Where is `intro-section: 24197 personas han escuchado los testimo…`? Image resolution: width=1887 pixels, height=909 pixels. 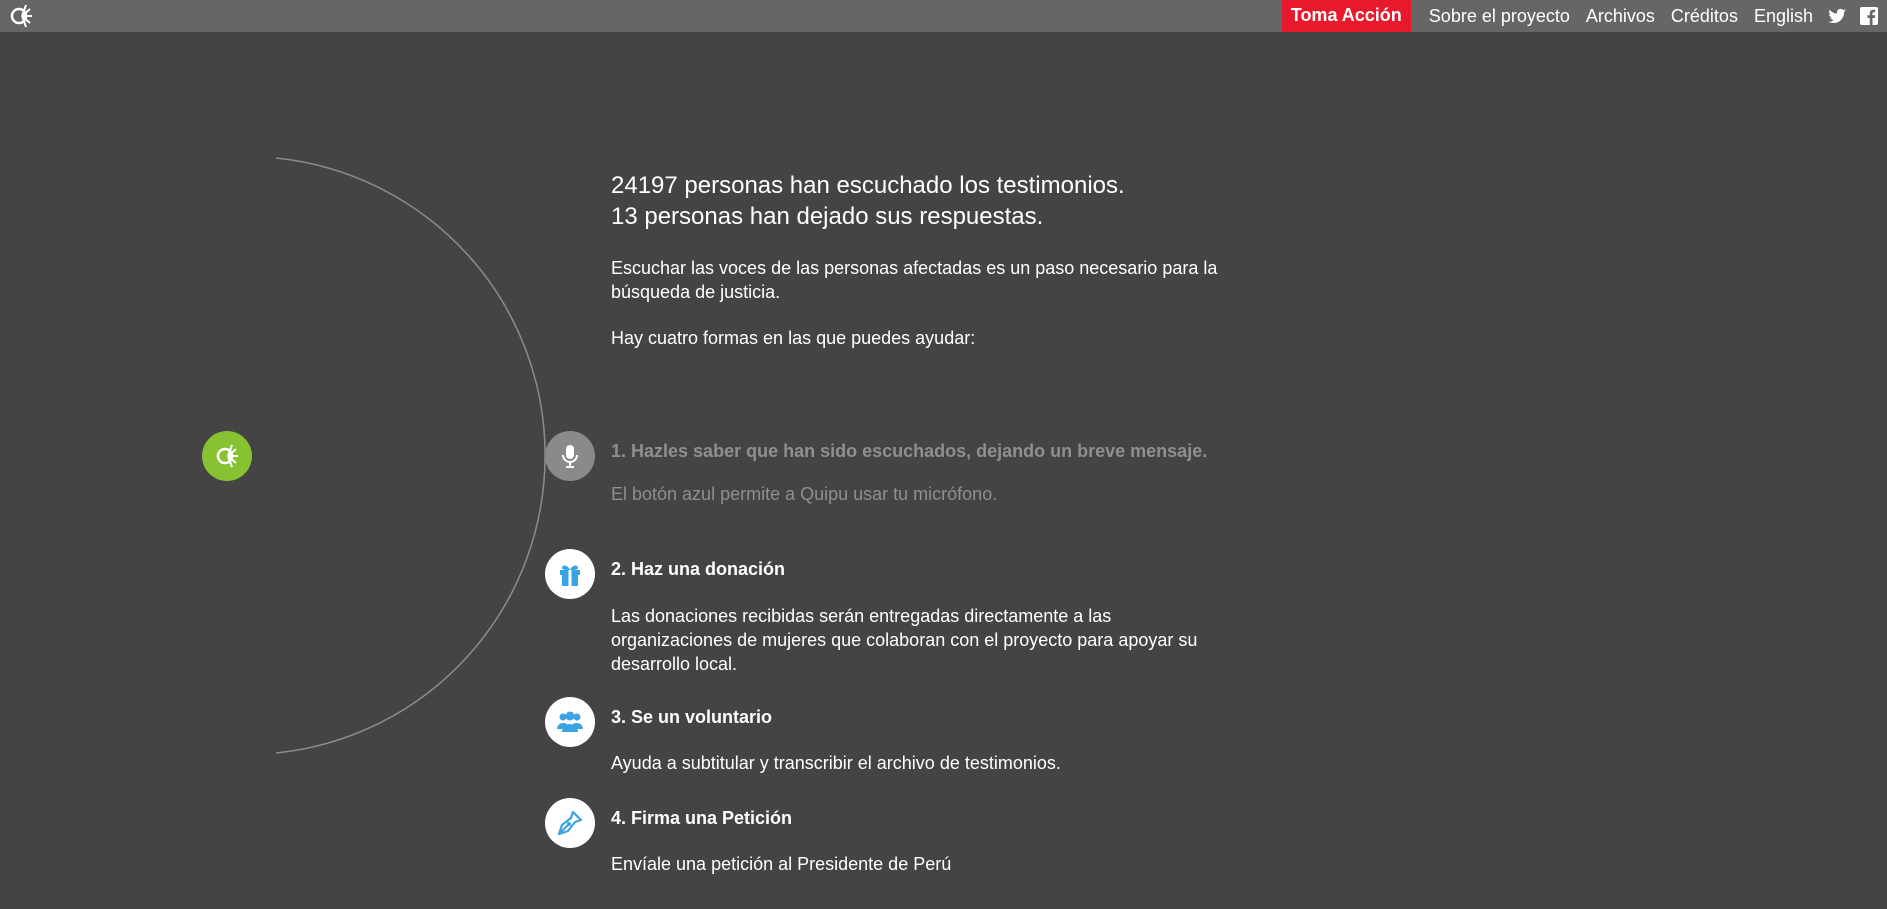 intro-section: 24197 personas han escuchado los testimo… is located at coordinates (921, 260).